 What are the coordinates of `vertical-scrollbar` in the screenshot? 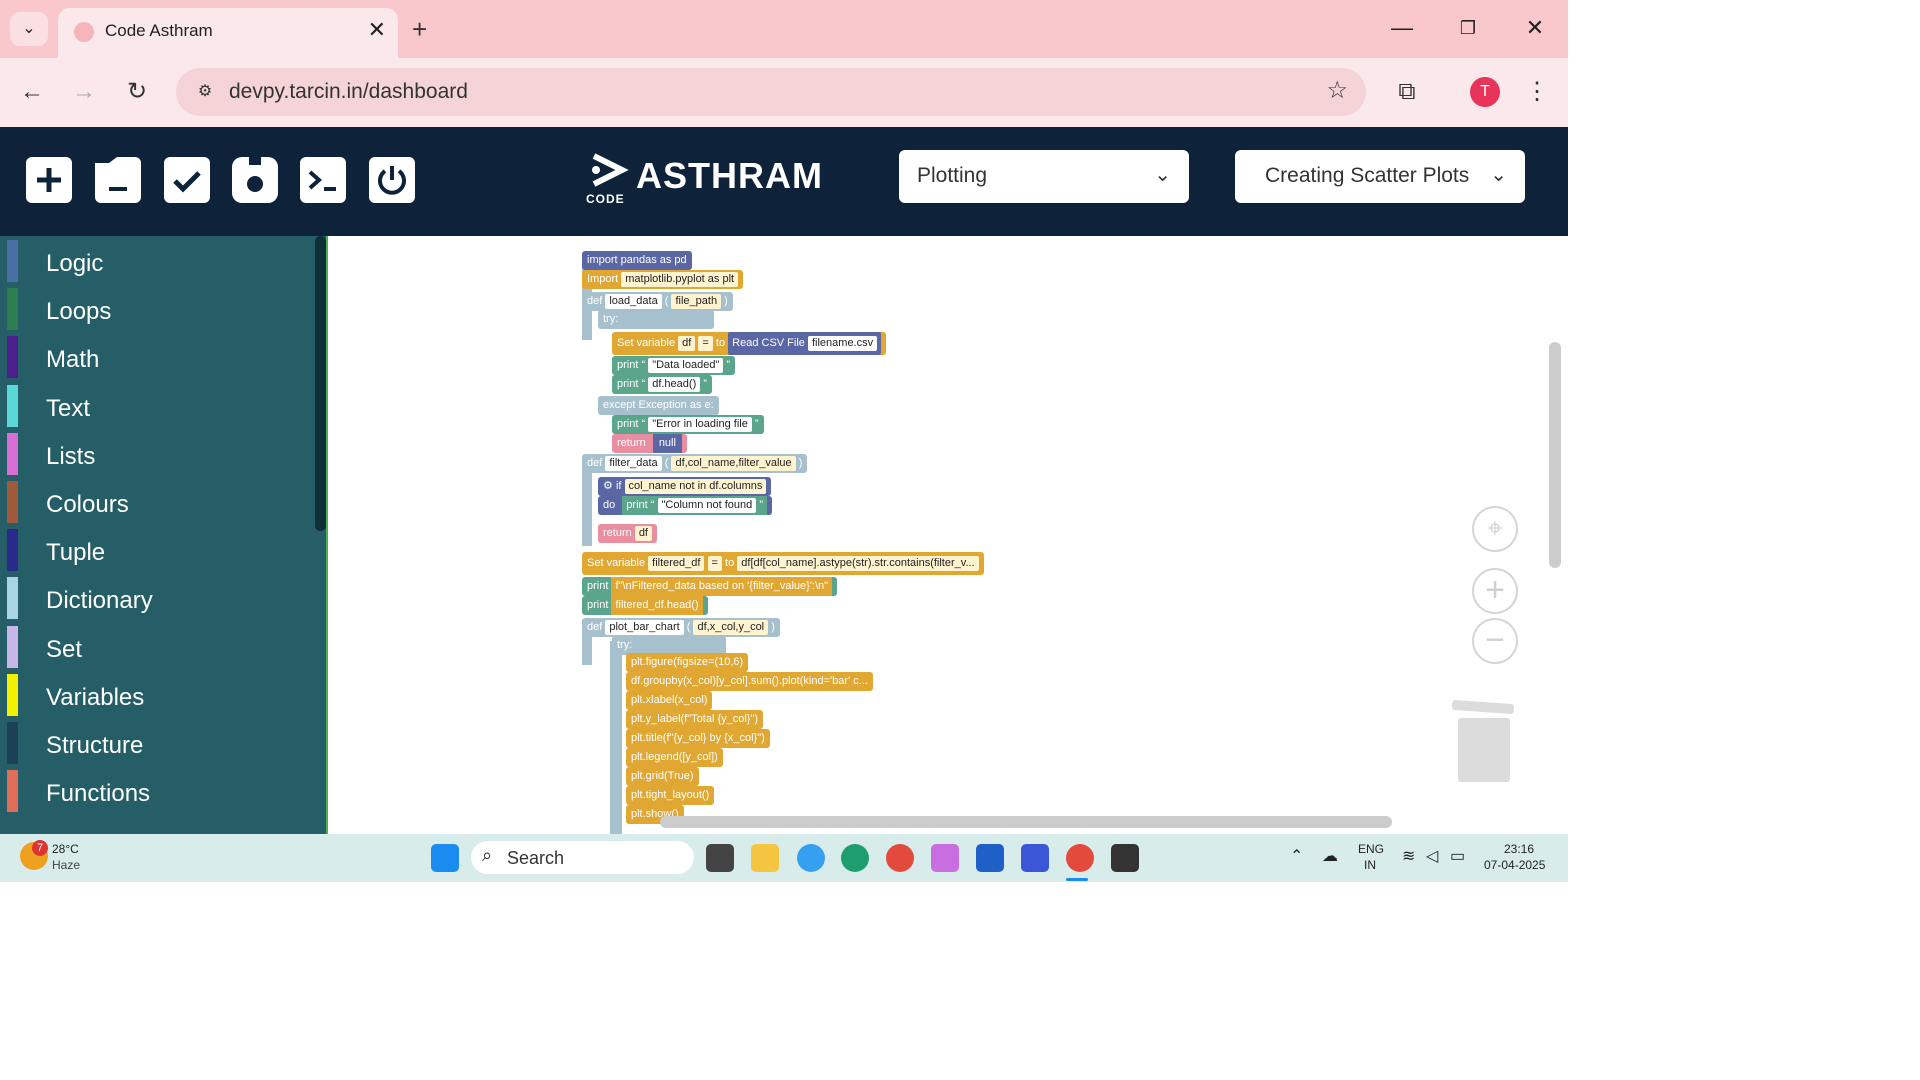 It's located at (1555, 455).